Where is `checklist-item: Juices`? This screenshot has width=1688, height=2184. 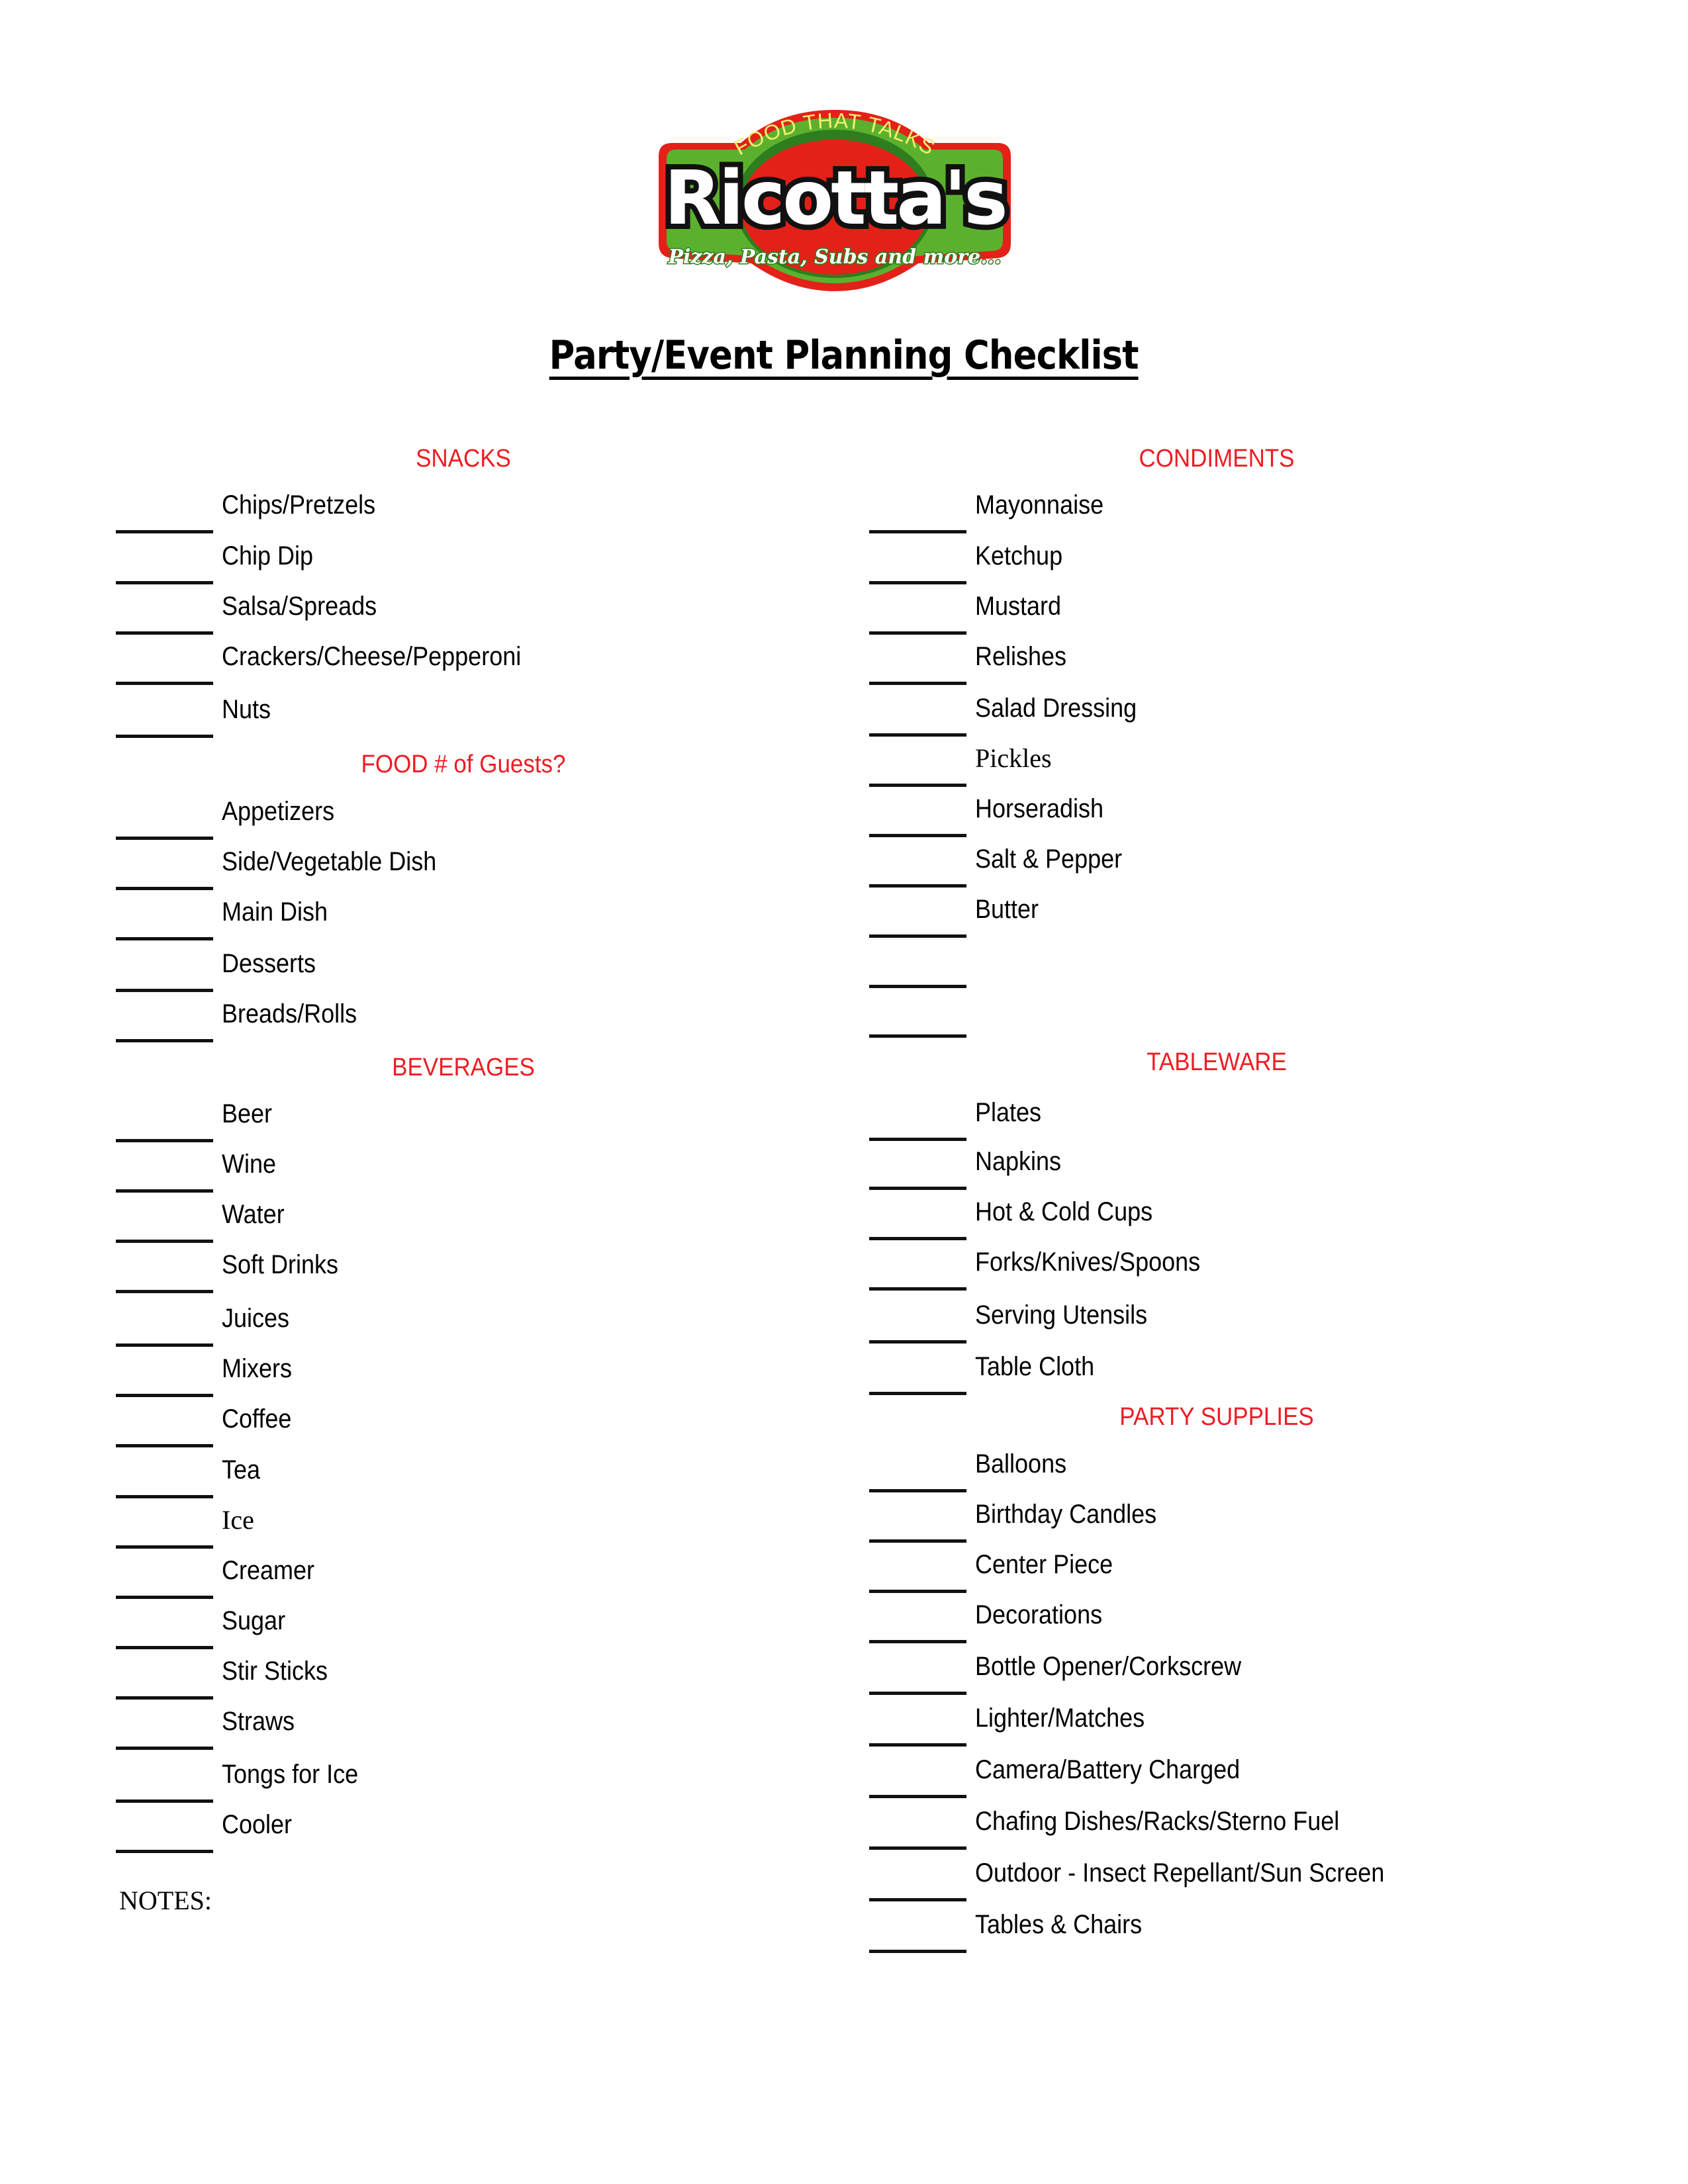
checklist-item: Juices is located at coordinates (256, 1318).